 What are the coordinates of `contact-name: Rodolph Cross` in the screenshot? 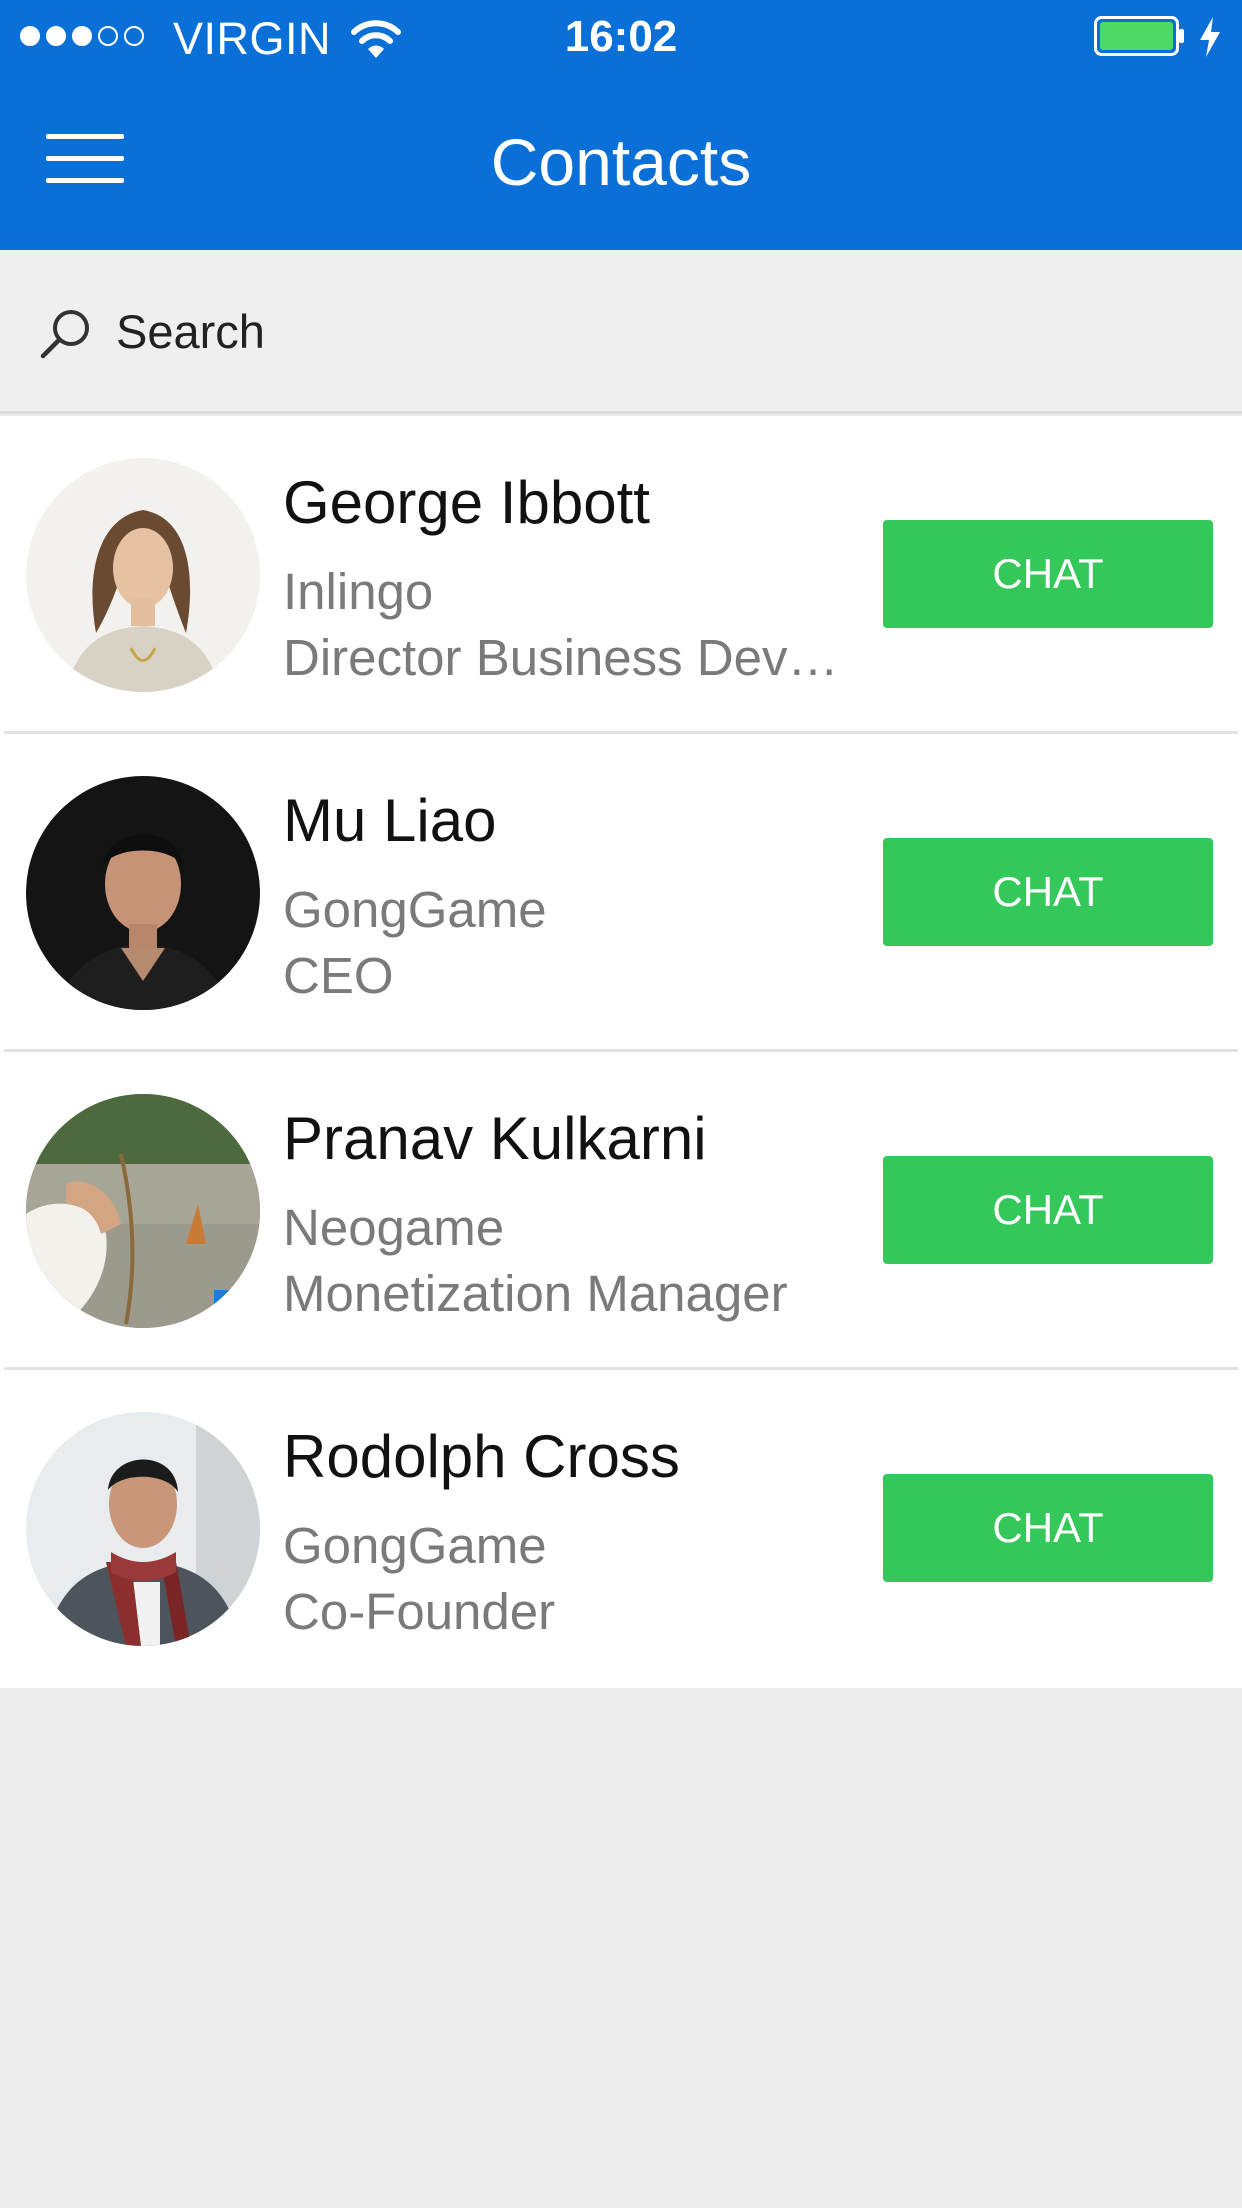 It's located at (481, 1456).